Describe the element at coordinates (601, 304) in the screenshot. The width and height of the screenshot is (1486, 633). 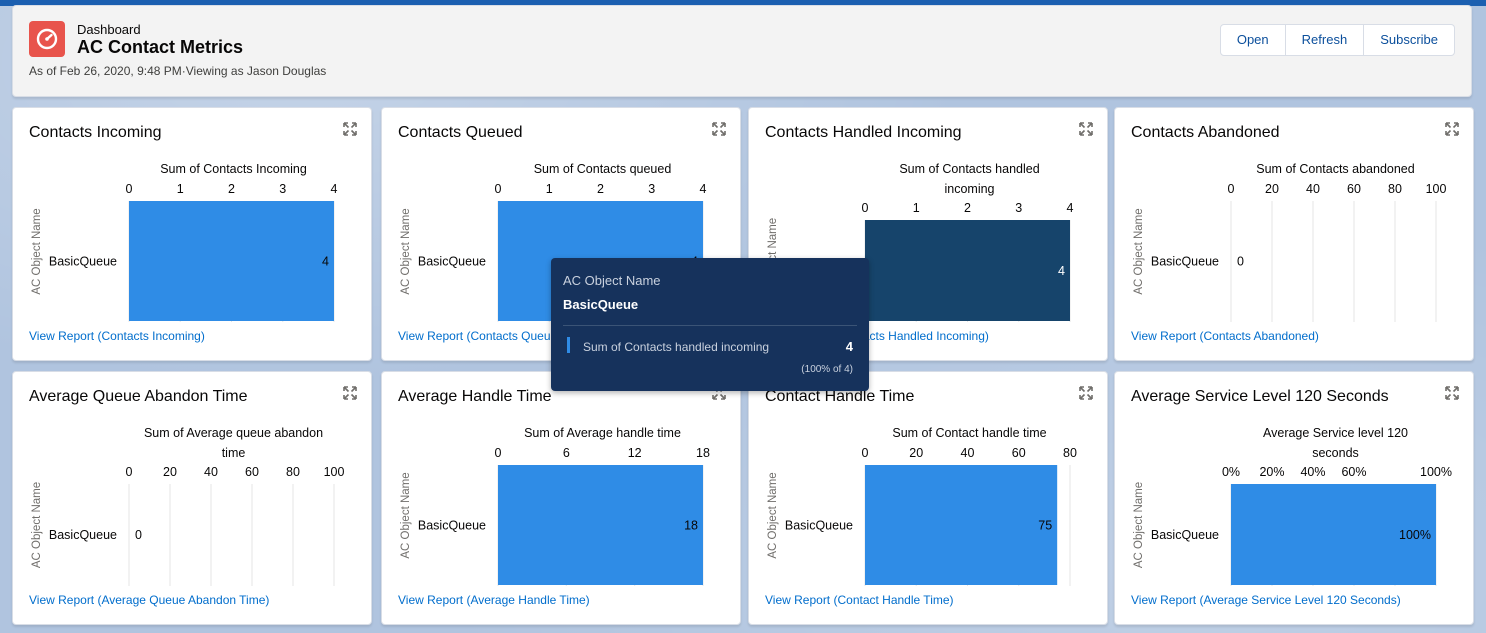
I see `tooltip-value: BasicQueue` at that location.